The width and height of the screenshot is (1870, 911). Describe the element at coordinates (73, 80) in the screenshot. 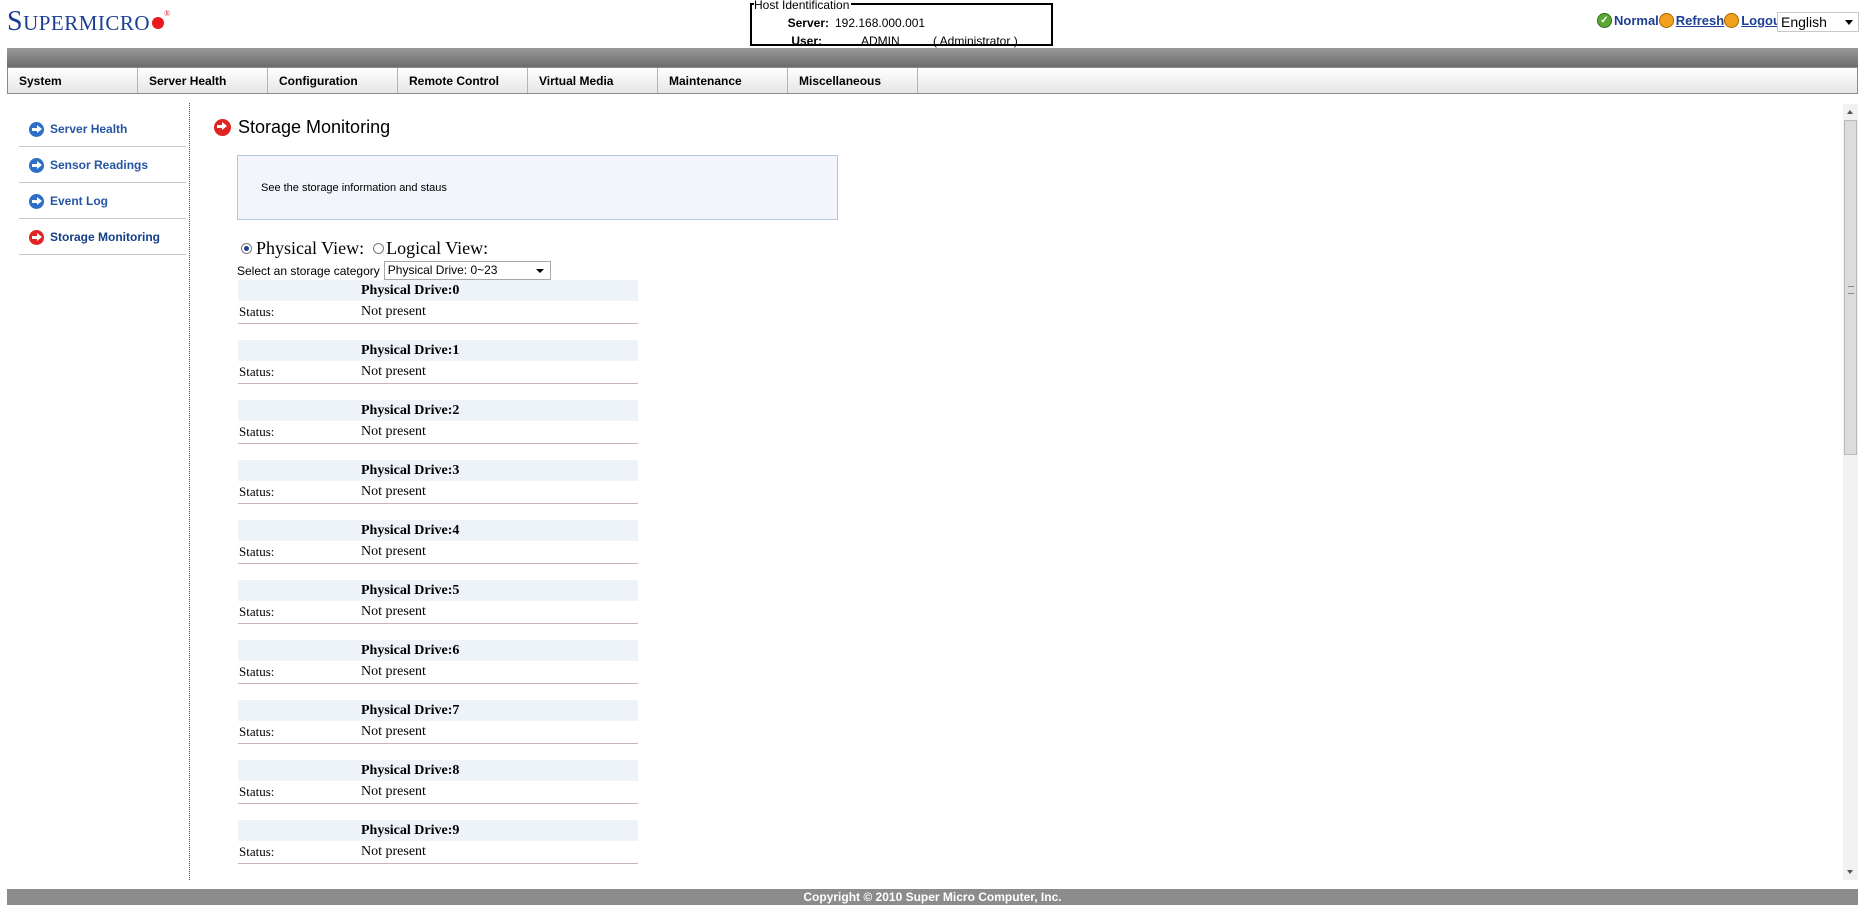

I see `nav-system: System` at that location.